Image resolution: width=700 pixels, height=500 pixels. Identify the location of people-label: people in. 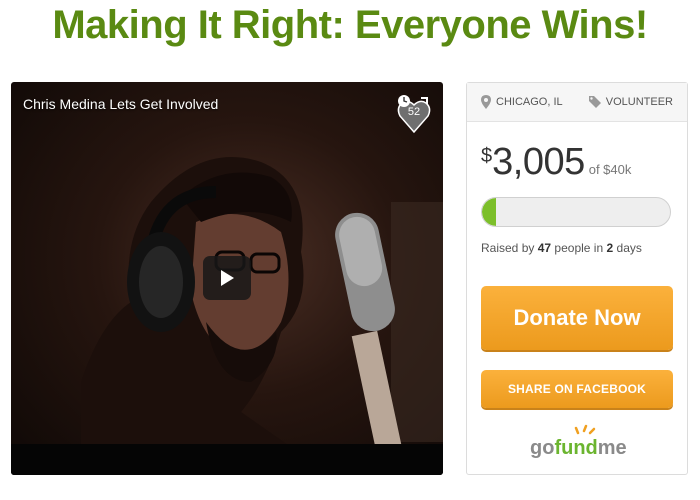
(579, 248).